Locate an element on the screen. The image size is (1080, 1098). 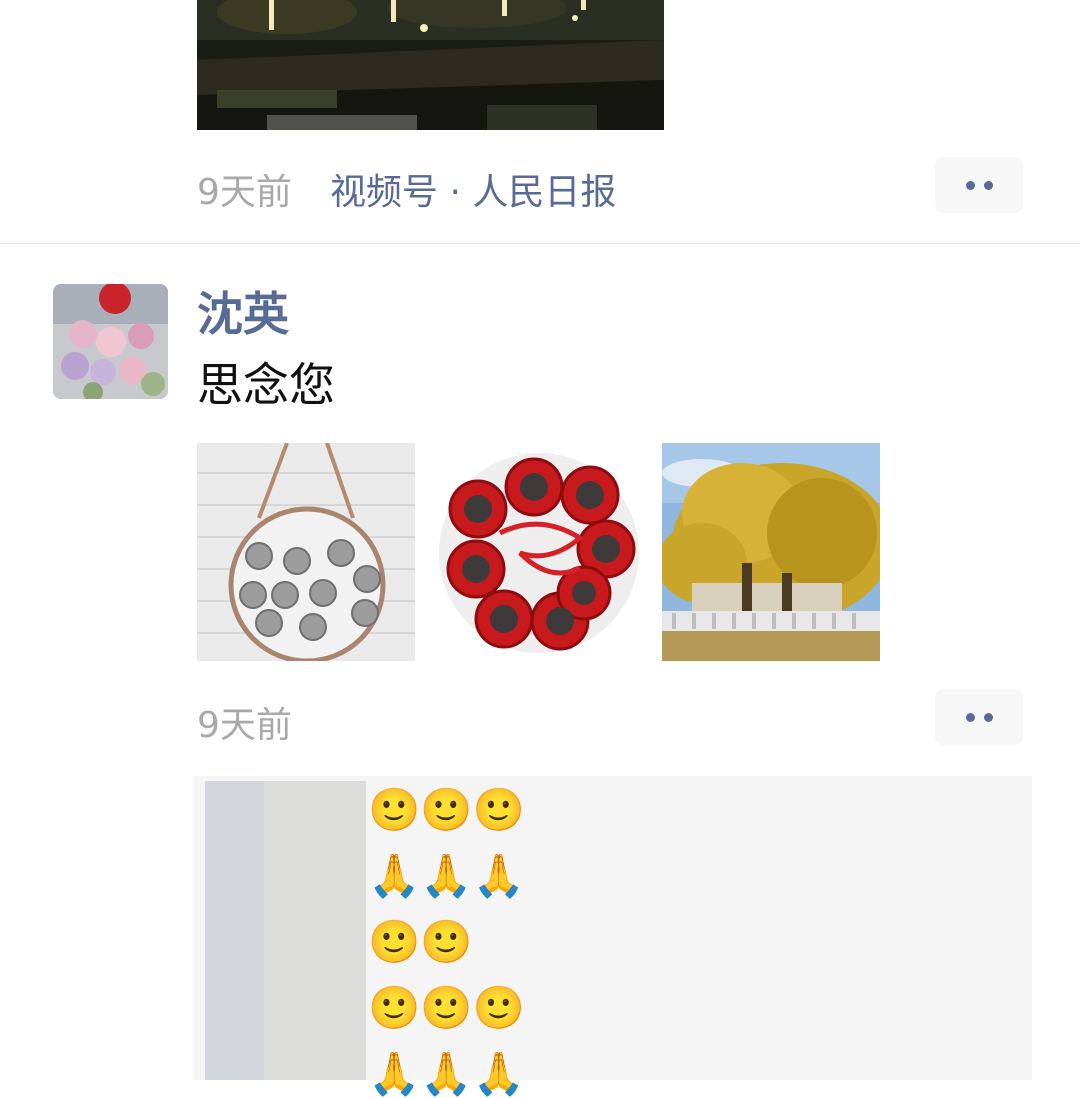
channel-source-link: 视频号 · 人民日报 is located at coordinates (473, 189).